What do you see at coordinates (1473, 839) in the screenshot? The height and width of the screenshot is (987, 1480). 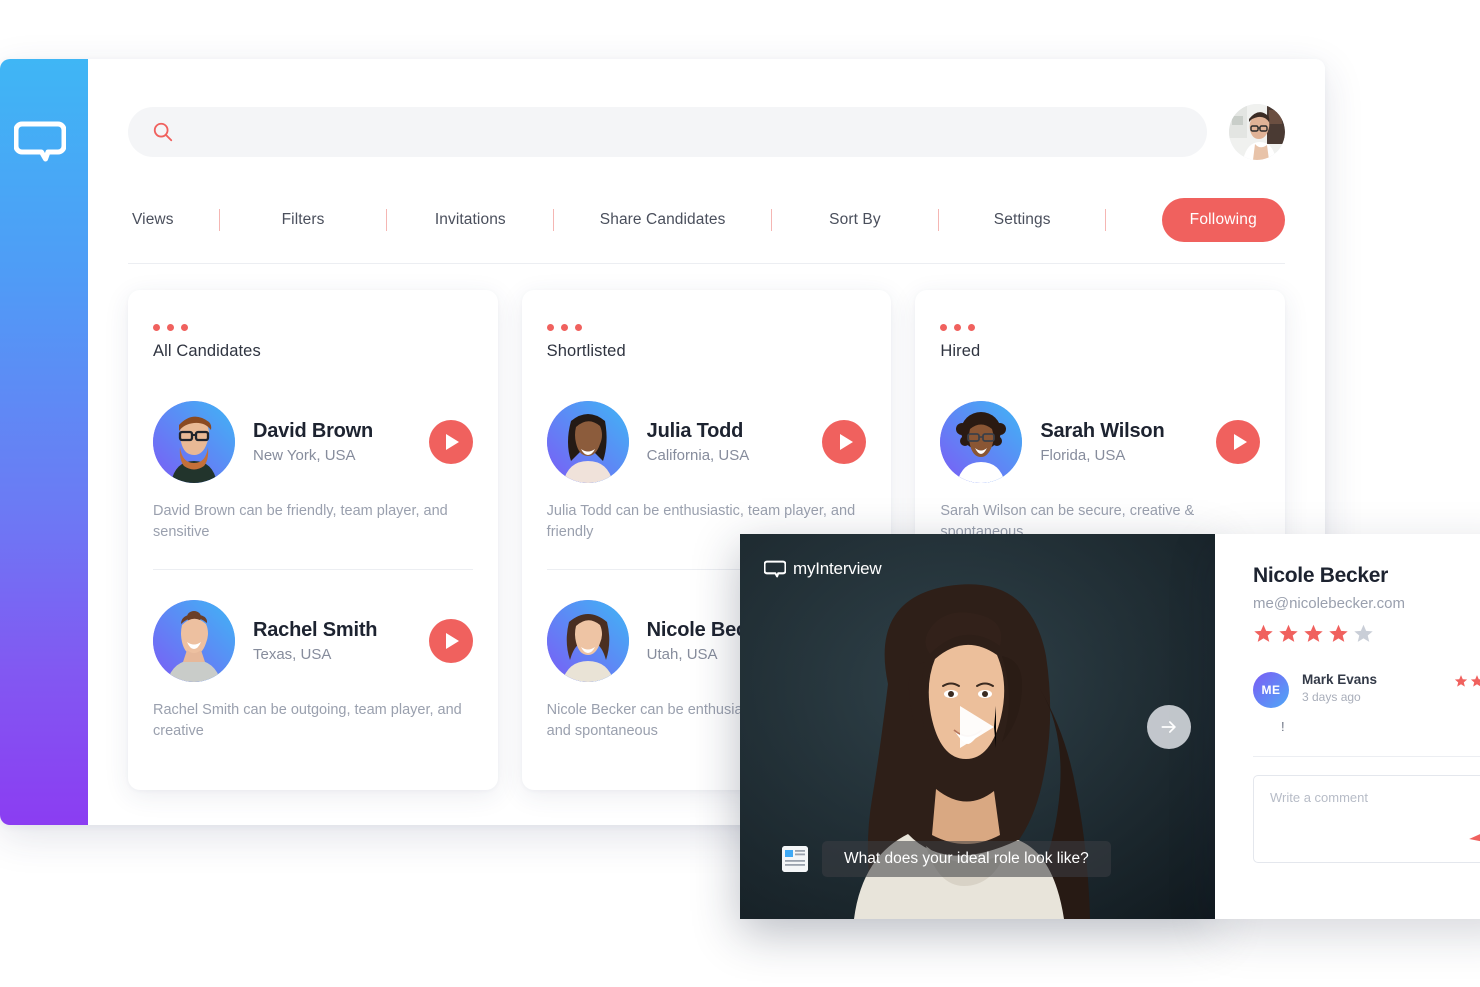 I see `send-icon` at bounding box center [1473, 839].